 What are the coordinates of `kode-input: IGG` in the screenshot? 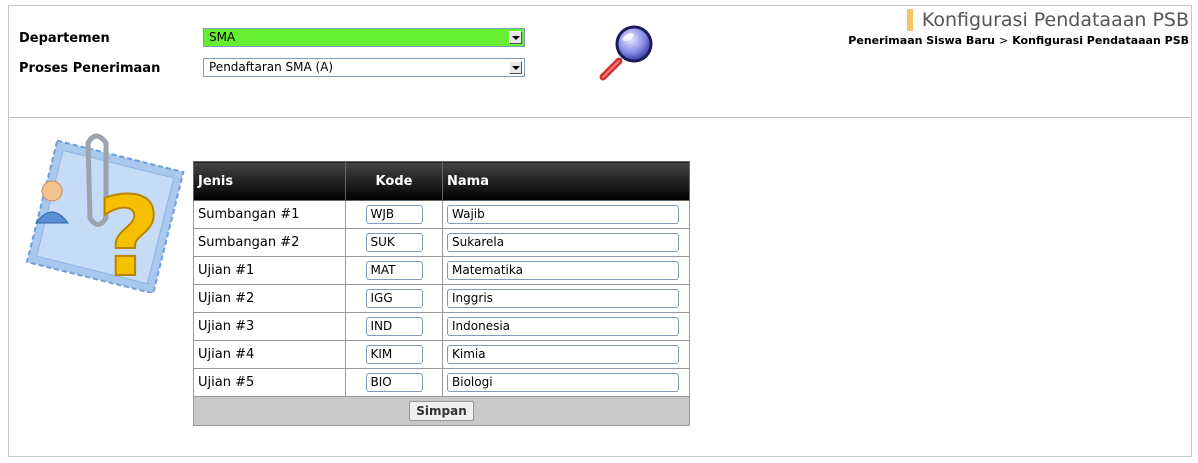 It's located at (394, 298).